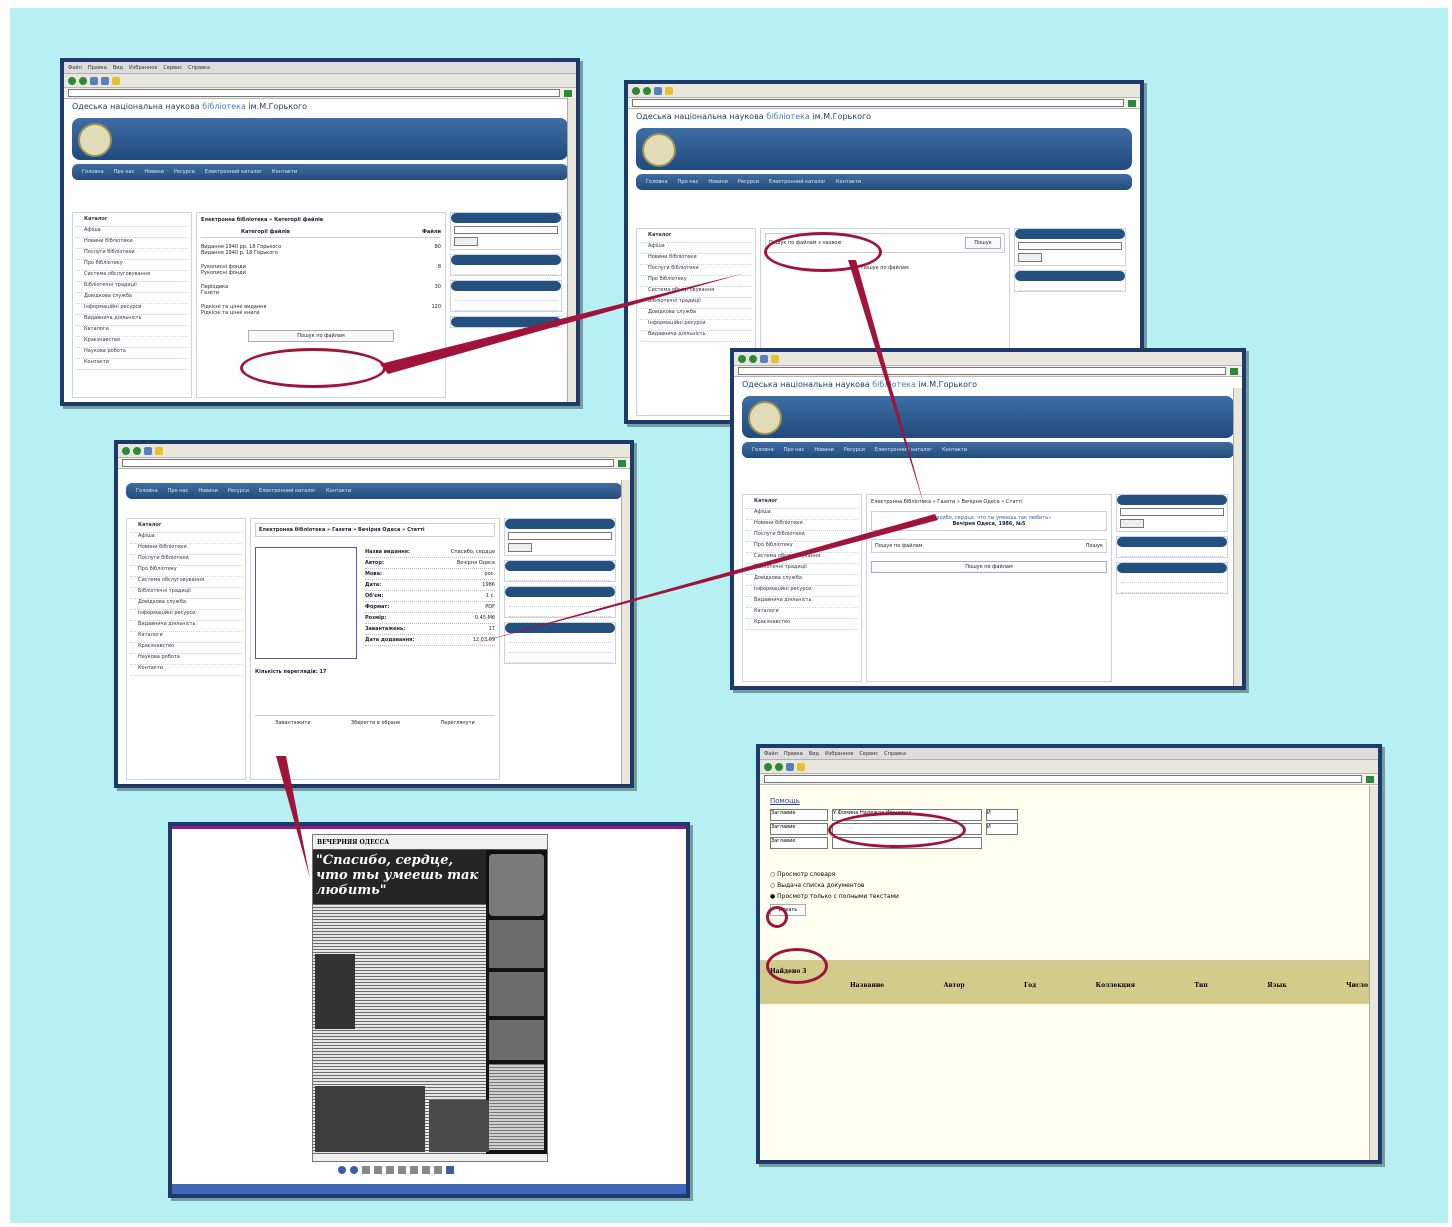 This screenshot has height=1227, width=1452. What do you see at coordinates (983, 243) in the screenshot?
I see `file-search-submit: Пошук` at bounding box center [983, 243].